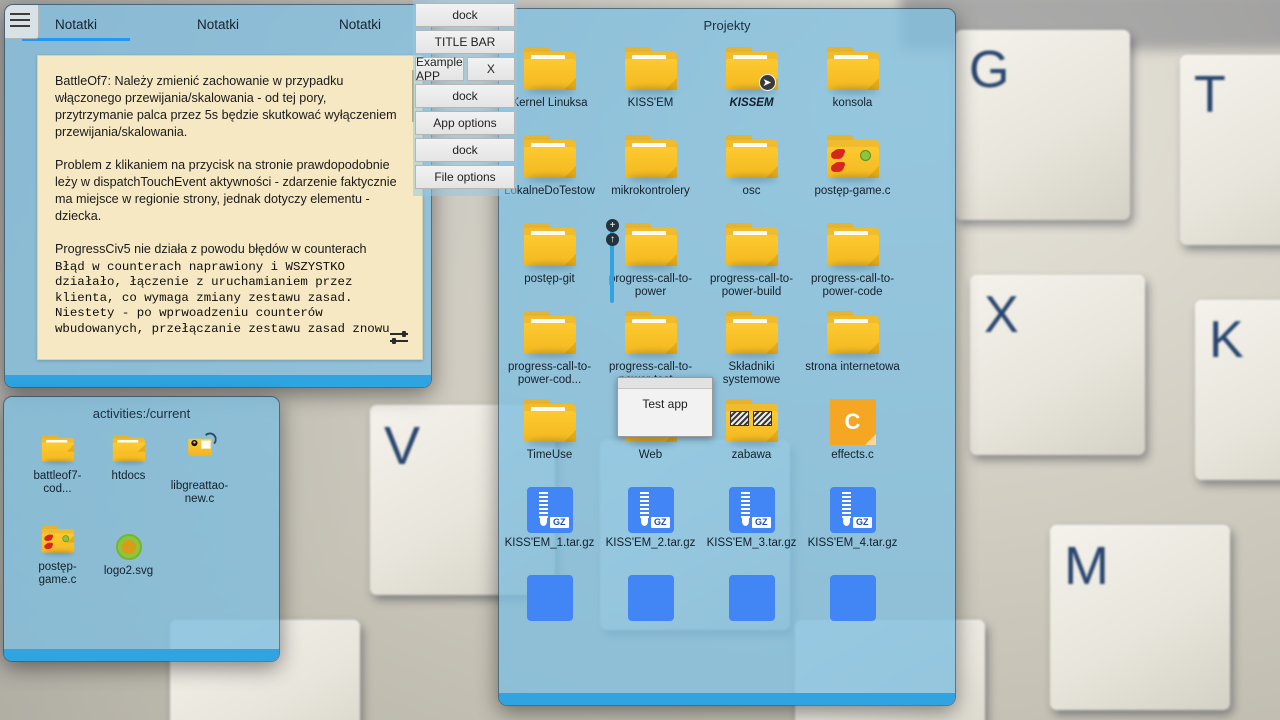 Image resolution: width=1280 pixels, height=720 pixels. I want to click on file-label: Web, so click(650, 455).